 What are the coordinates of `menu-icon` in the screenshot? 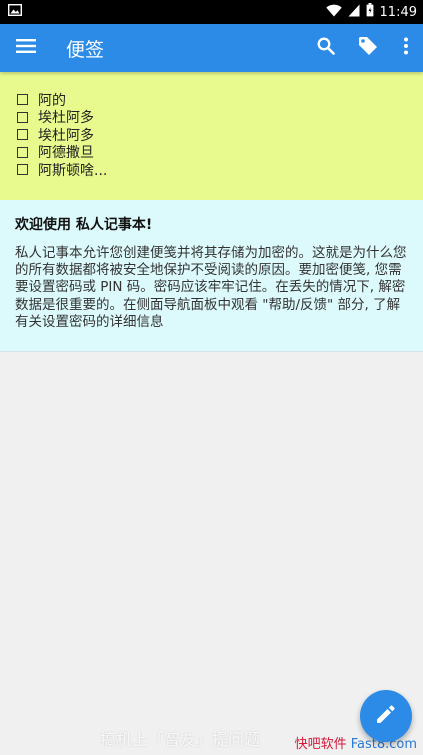 It's located at (26, 48).